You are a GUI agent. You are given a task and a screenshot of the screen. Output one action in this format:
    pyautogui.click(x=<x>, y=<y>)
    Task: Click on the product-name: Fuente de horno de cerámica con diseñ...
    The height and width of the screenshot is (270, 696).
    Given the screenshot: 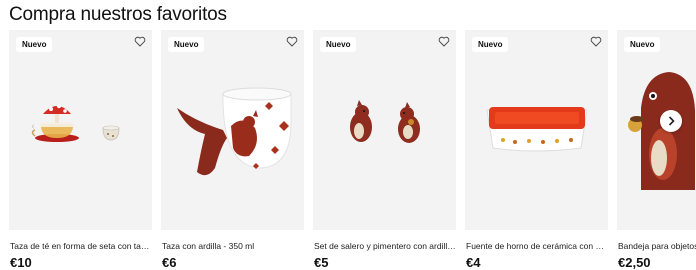 What is the action you would take?
    pyautogui.click(x=537, y=246)
    